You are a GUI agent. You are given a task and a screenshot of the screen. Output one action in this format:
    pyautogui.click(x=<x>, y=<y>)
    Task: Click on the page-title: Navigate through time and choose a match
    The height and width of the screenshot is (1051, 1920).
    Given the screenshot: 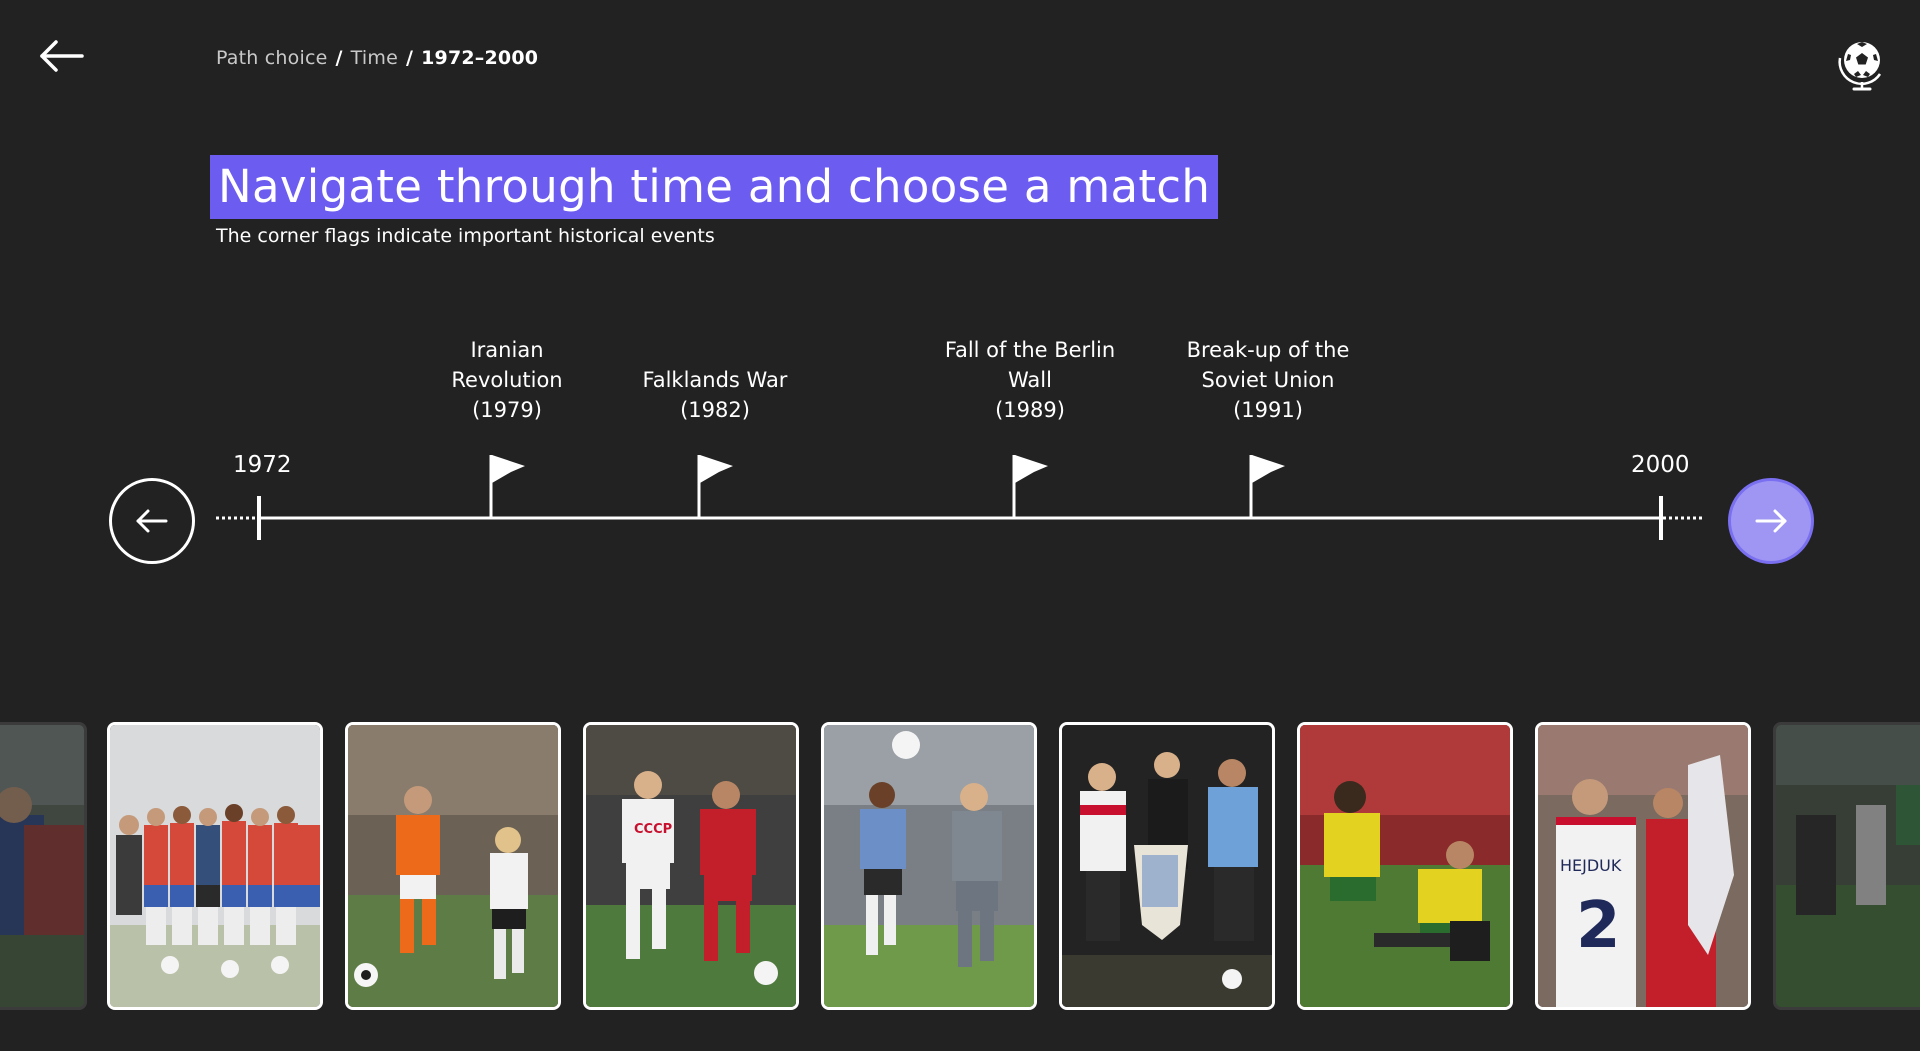 What is the action you would take?
    pyautogui.click(x=714, y=187)
    